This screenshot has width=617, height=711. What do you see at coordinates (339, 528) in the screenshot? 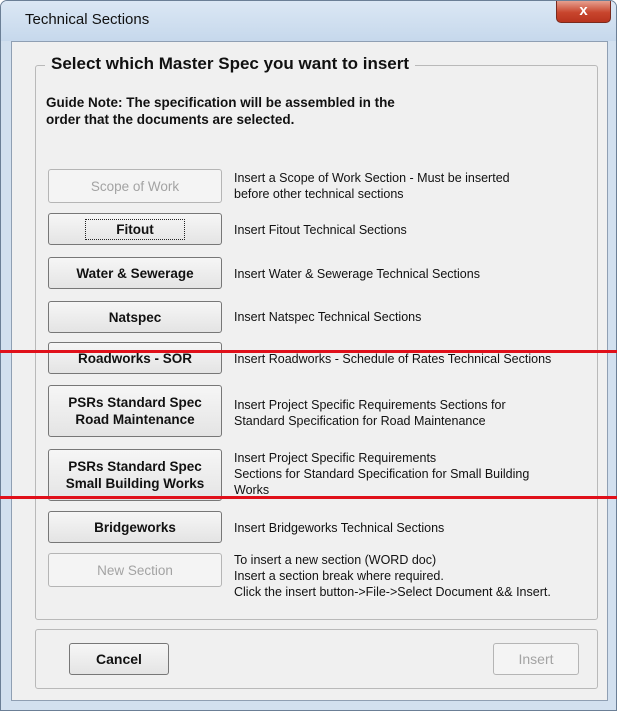
I see `description-line: Insert Bridgeworks Technical Sections` at bounding box center [339, 528].